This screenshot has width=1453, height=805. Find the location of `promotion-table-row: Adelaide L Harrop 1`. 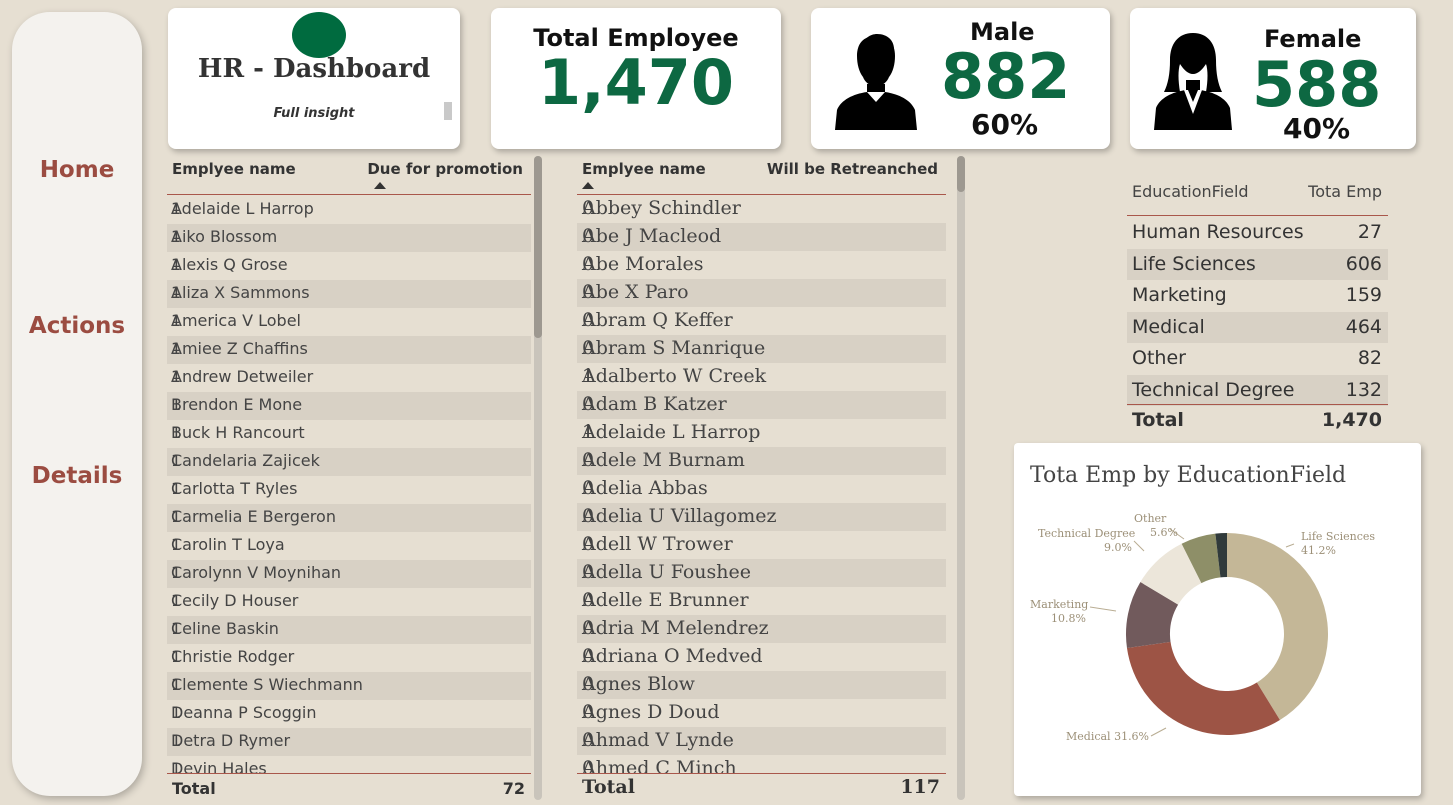

promotion-table-row: Adelaide L Harrop 1 is located at coordinates (349, 210).